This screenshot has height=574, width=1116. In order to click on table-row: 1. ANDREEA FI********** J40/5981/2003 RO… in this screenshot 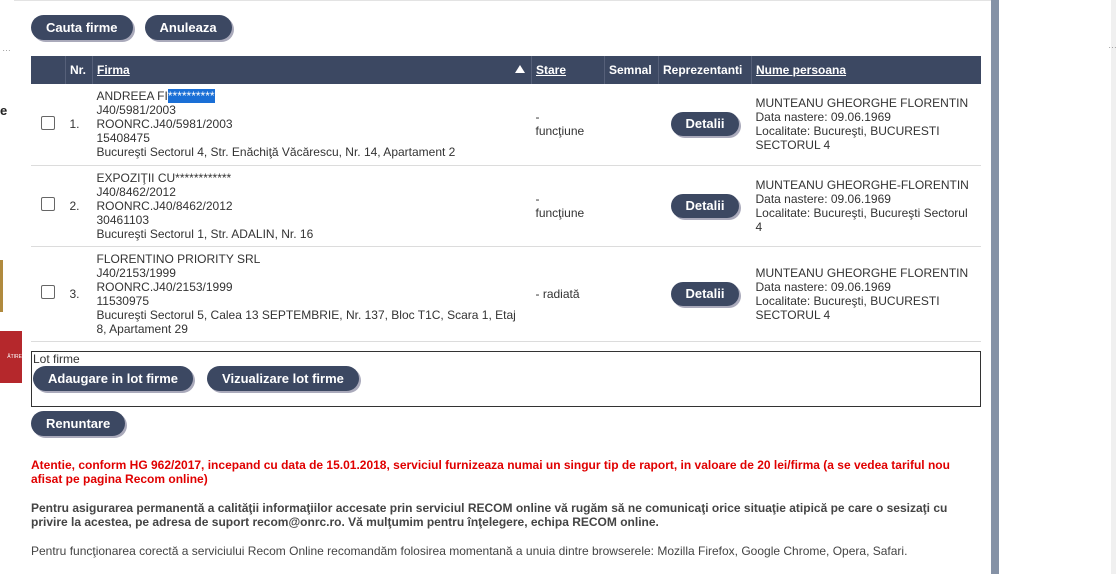, I will do `click(506, 125)`.